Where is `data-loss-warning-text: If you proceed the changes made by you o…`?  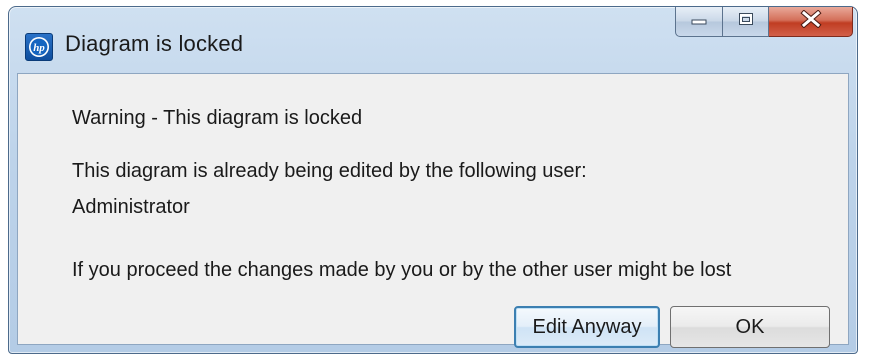 data-loss-warning-text: If you proceed the changes made by you o… is located at coordinates (402, 270).